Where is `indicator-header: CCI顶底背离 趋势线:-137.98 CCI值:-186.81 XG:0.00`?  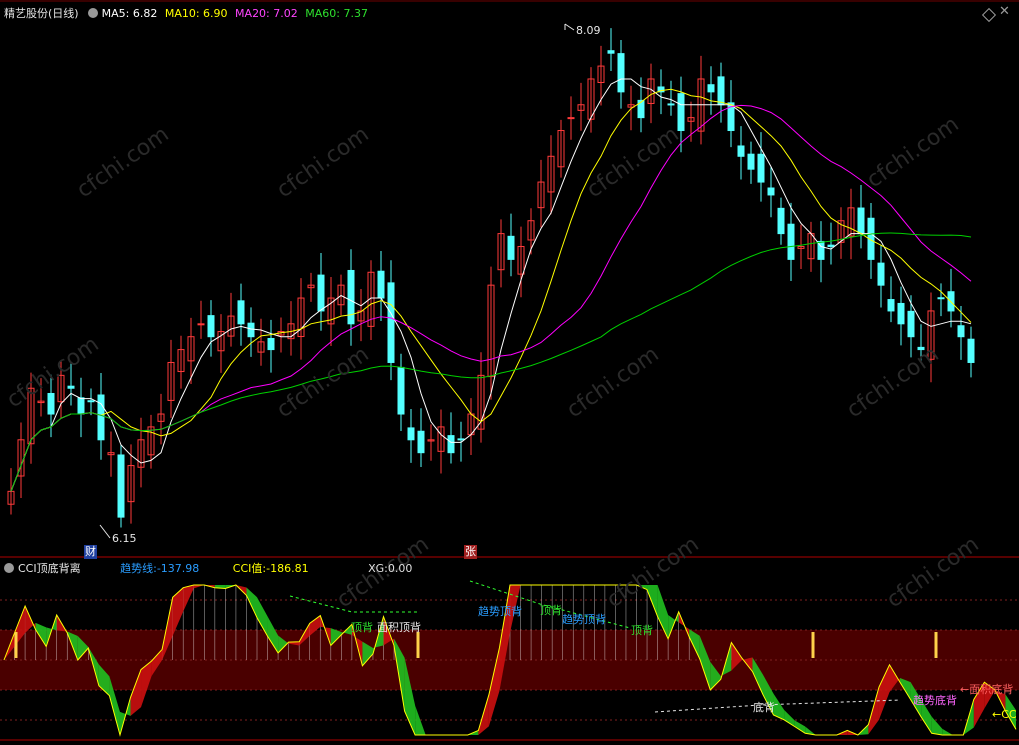 indicator-header: CCI顶底背离 趋势线:-137.98 CCI值:-186.81 XG:0.00 is located at coordinates (208, 569).